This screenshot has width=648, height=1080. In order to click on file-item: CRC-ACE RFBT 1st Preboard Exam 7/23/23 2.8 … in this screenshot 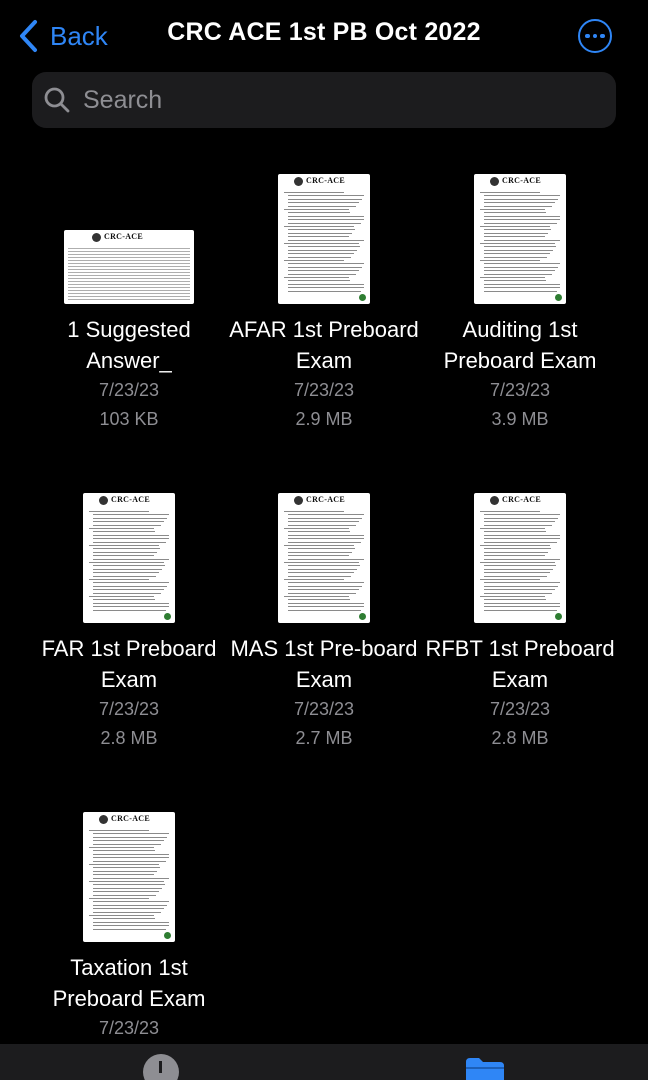, I will do `click(520, 620)`.